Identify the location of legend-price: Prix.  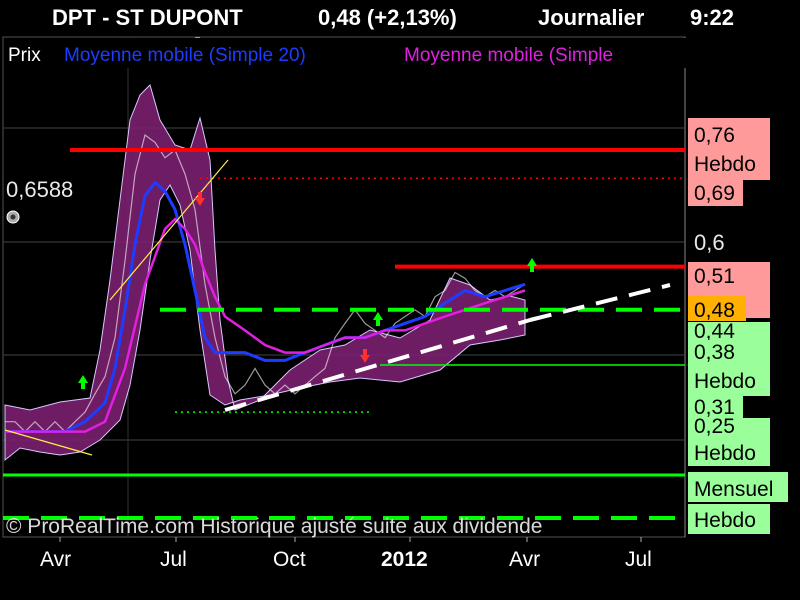
(24, 55).